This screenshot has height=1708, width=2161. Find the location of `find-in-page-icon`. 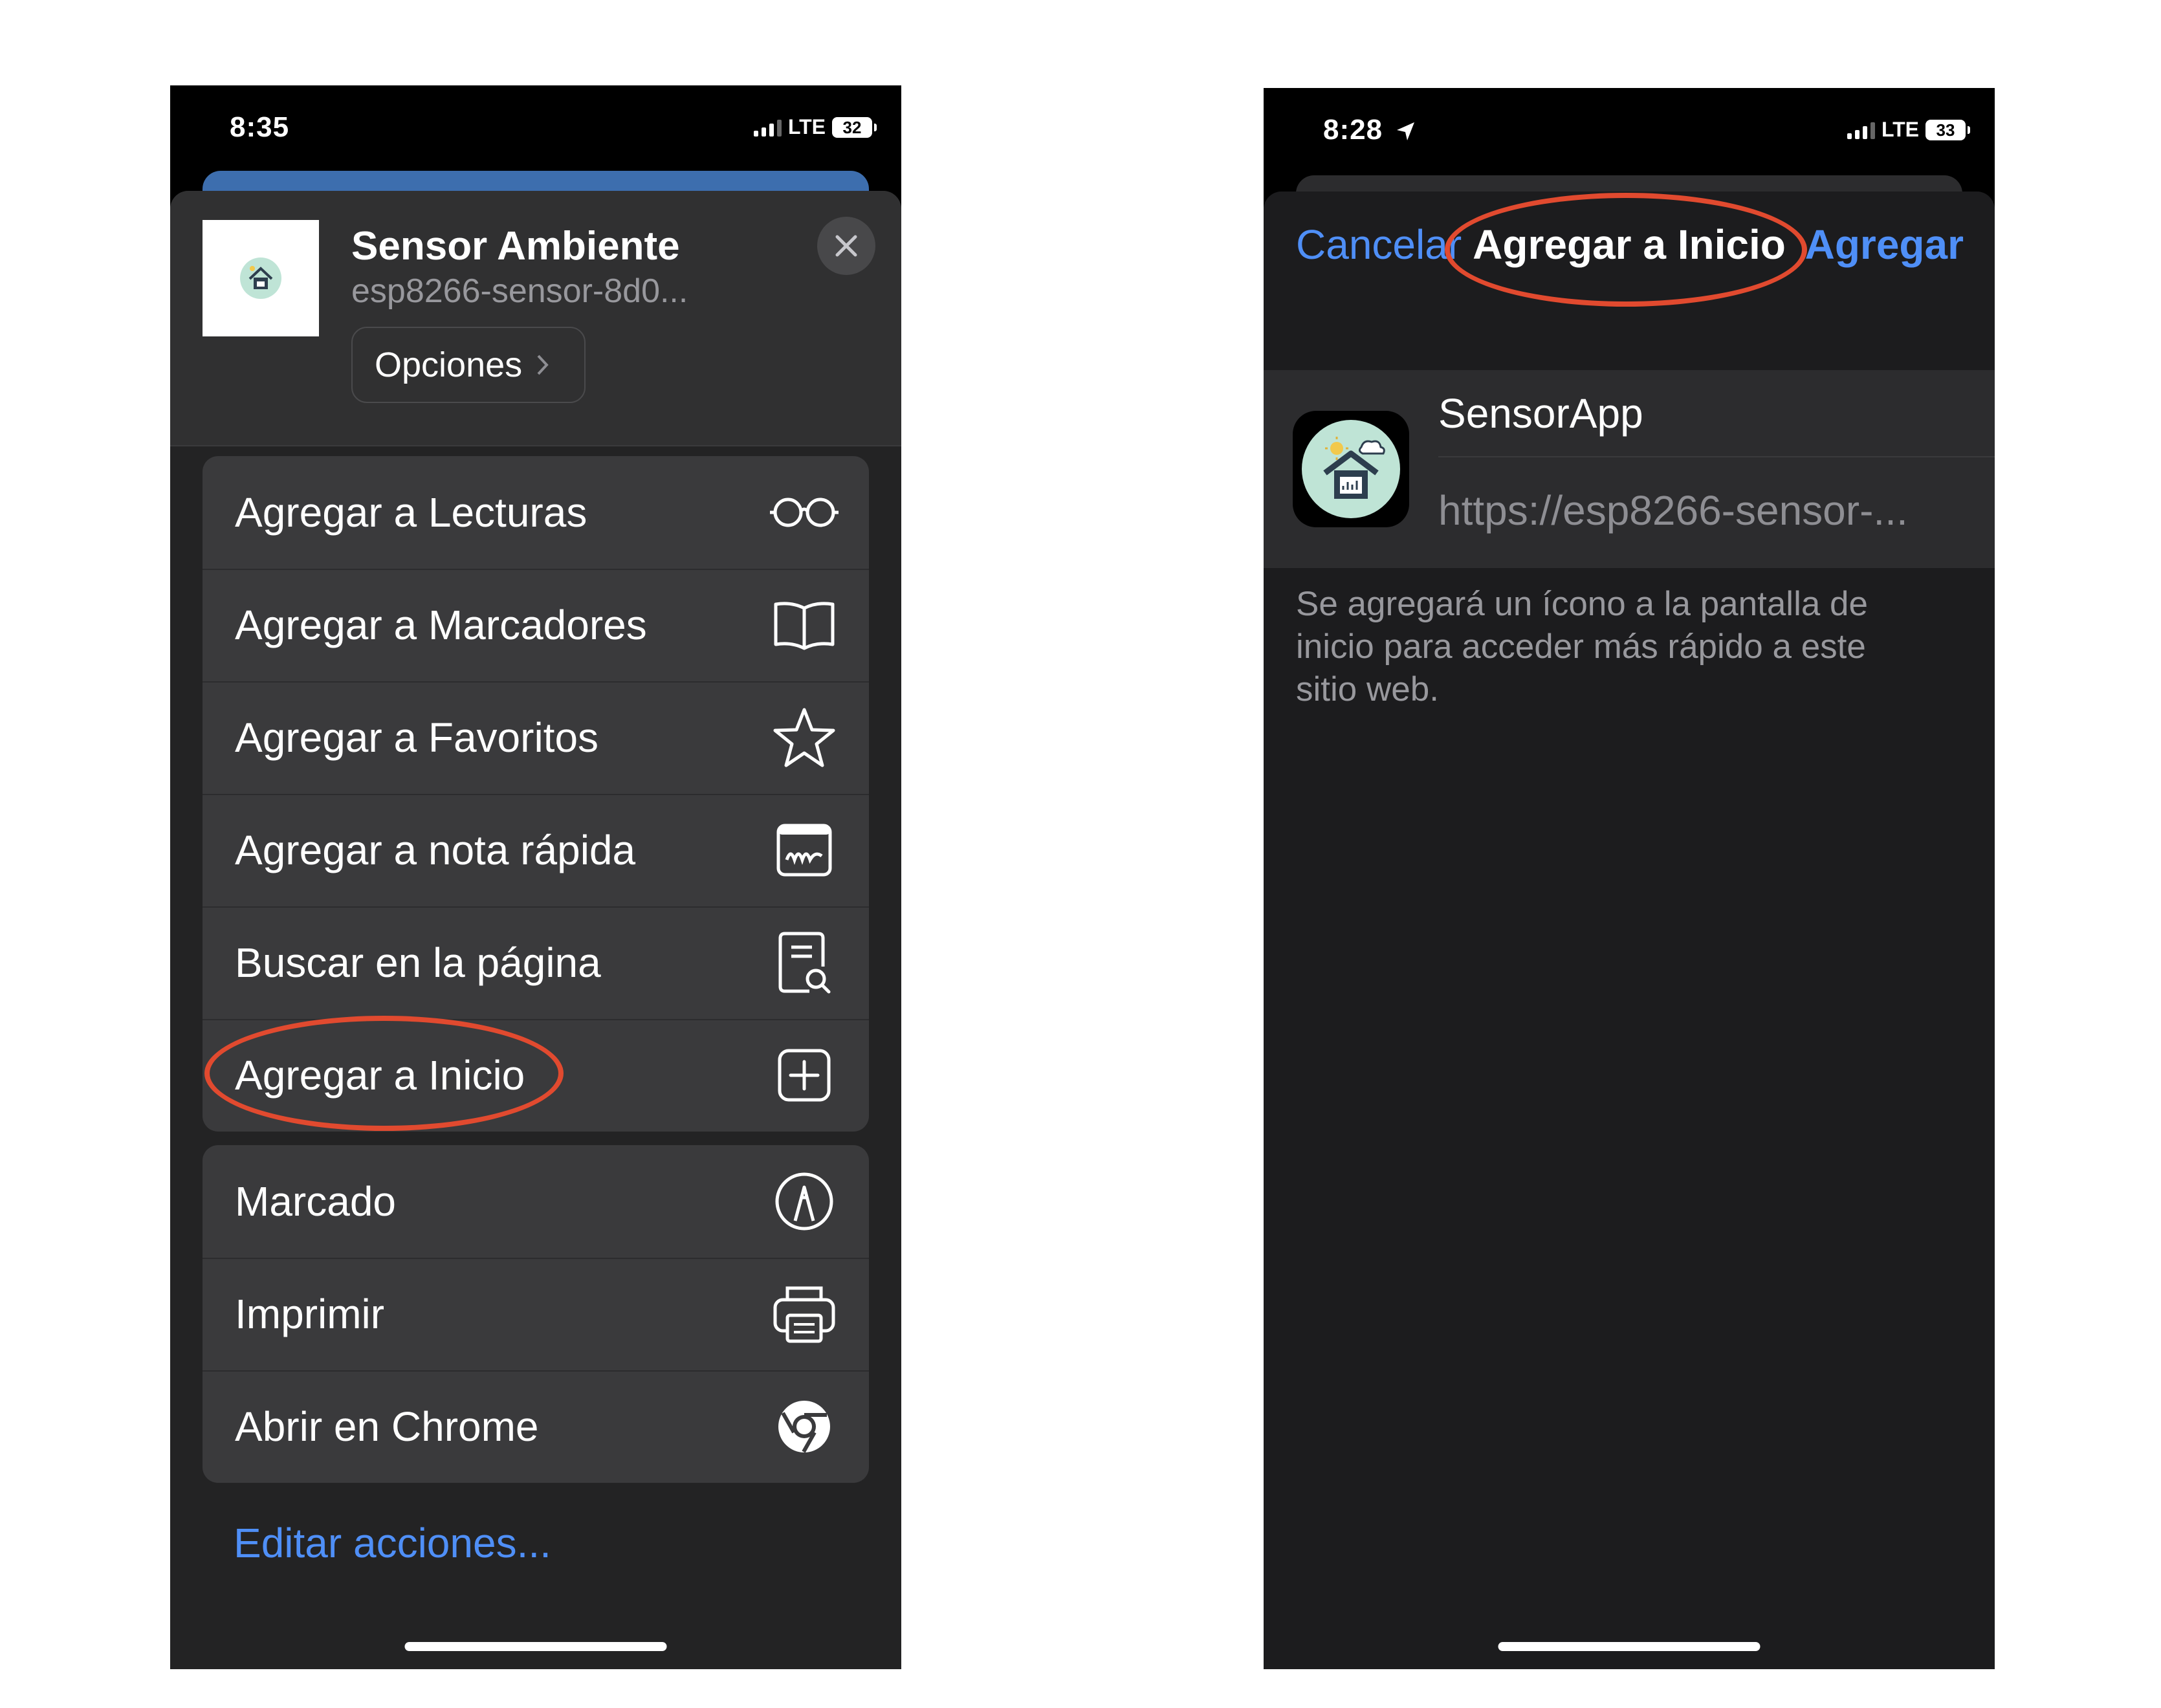

find-in-page-icon is located at coordinates (804, 962).